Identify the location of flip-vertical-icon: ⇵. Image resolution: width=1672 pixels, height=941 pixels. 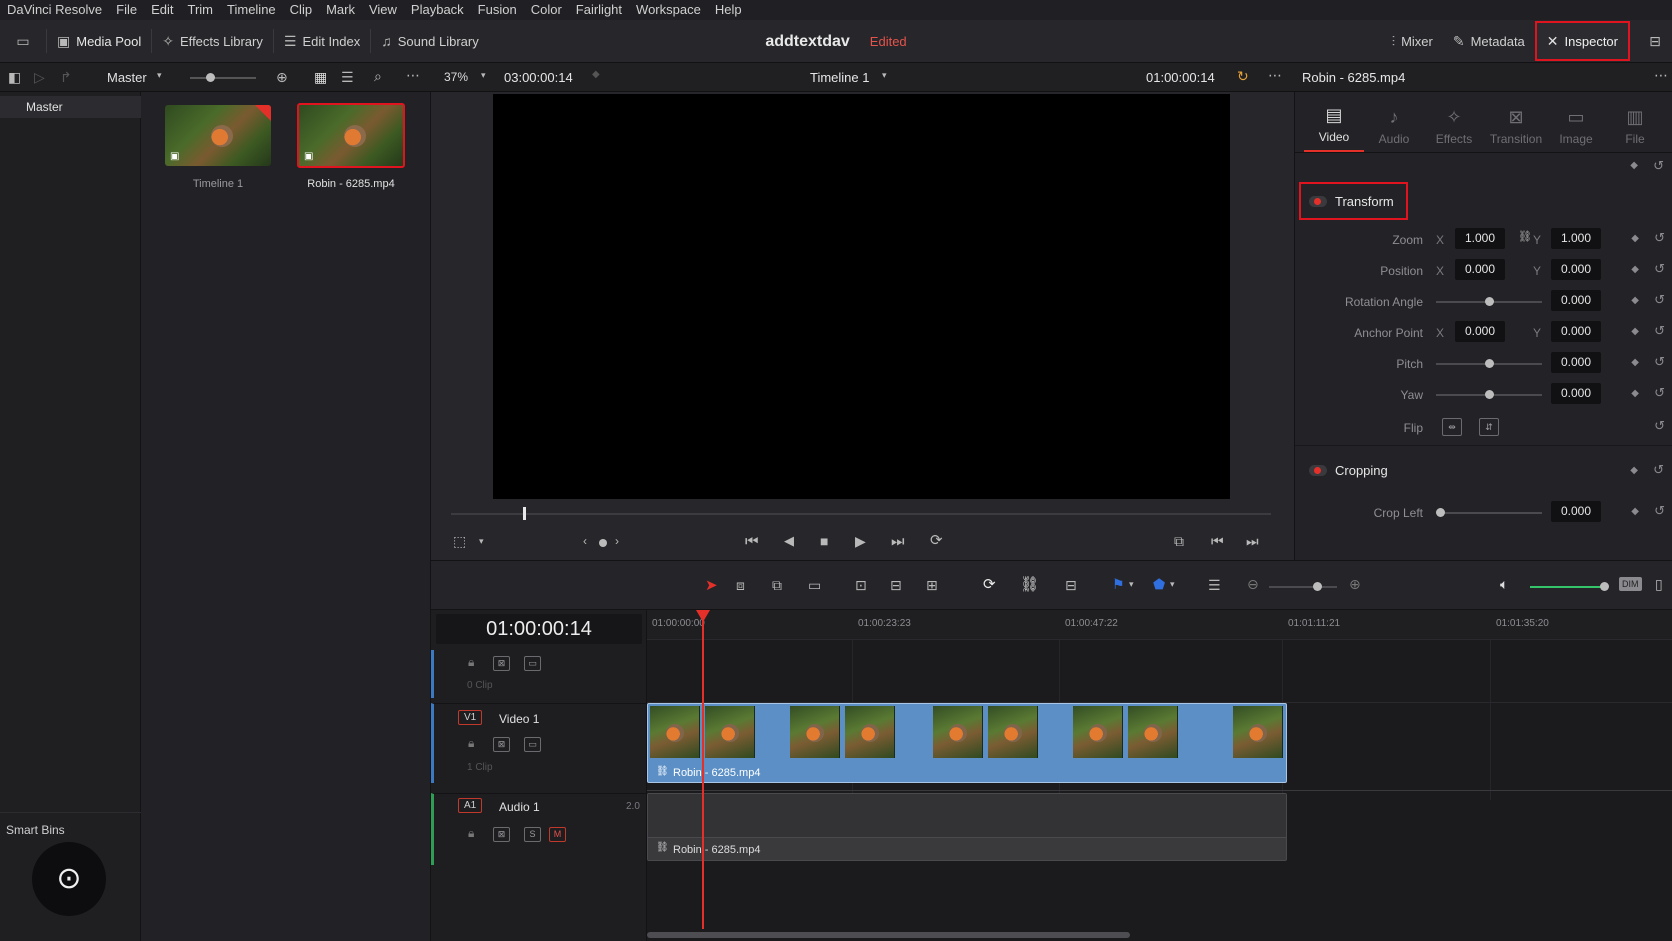
(1489, 427).